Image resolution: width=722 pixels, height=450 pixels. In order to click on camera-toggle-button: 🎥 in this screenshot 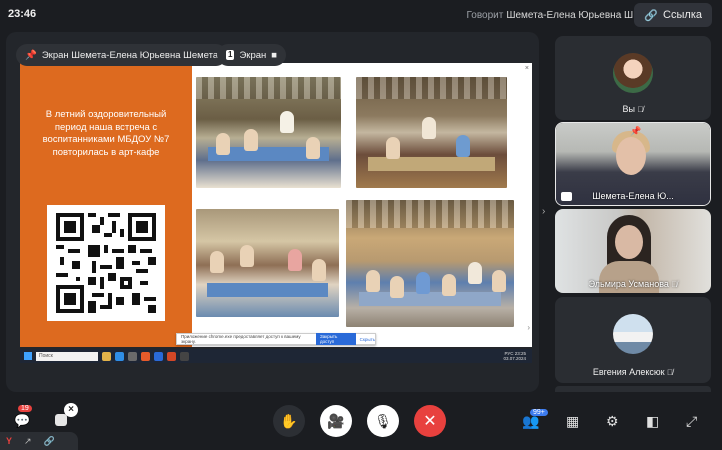, I will do `click(336, 421)`.